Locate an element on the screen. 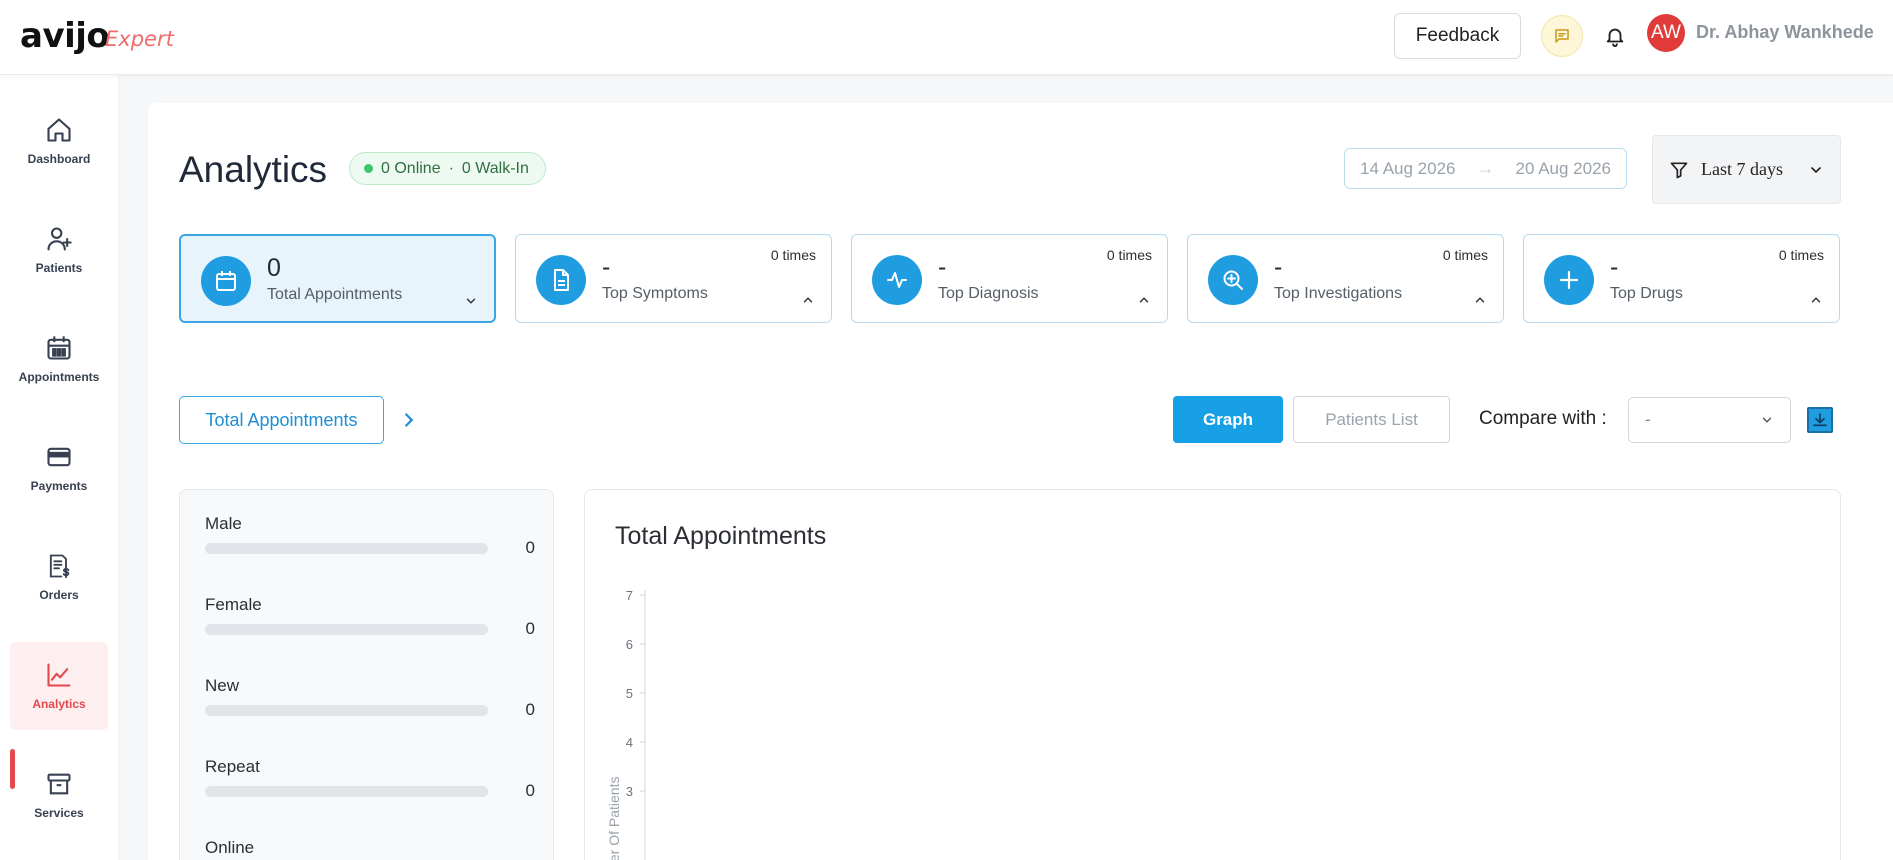 This screenshot has height=860, width=1893. sidebar-item-label: Analytics is located at coordinates (59, 704).